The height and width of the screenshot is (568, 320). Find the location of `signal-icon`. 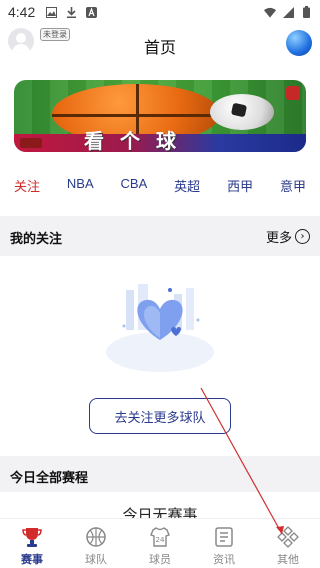

signal-icon is located at coordinates (288, 12).